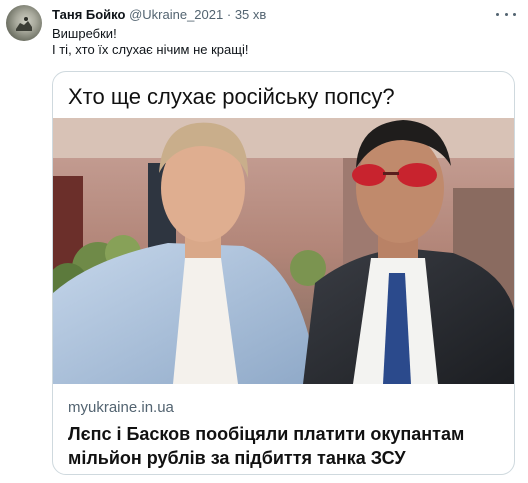 The image size is (528, 483). I want to click on author-handle: @Ukraine_2021, so click(176, 14).